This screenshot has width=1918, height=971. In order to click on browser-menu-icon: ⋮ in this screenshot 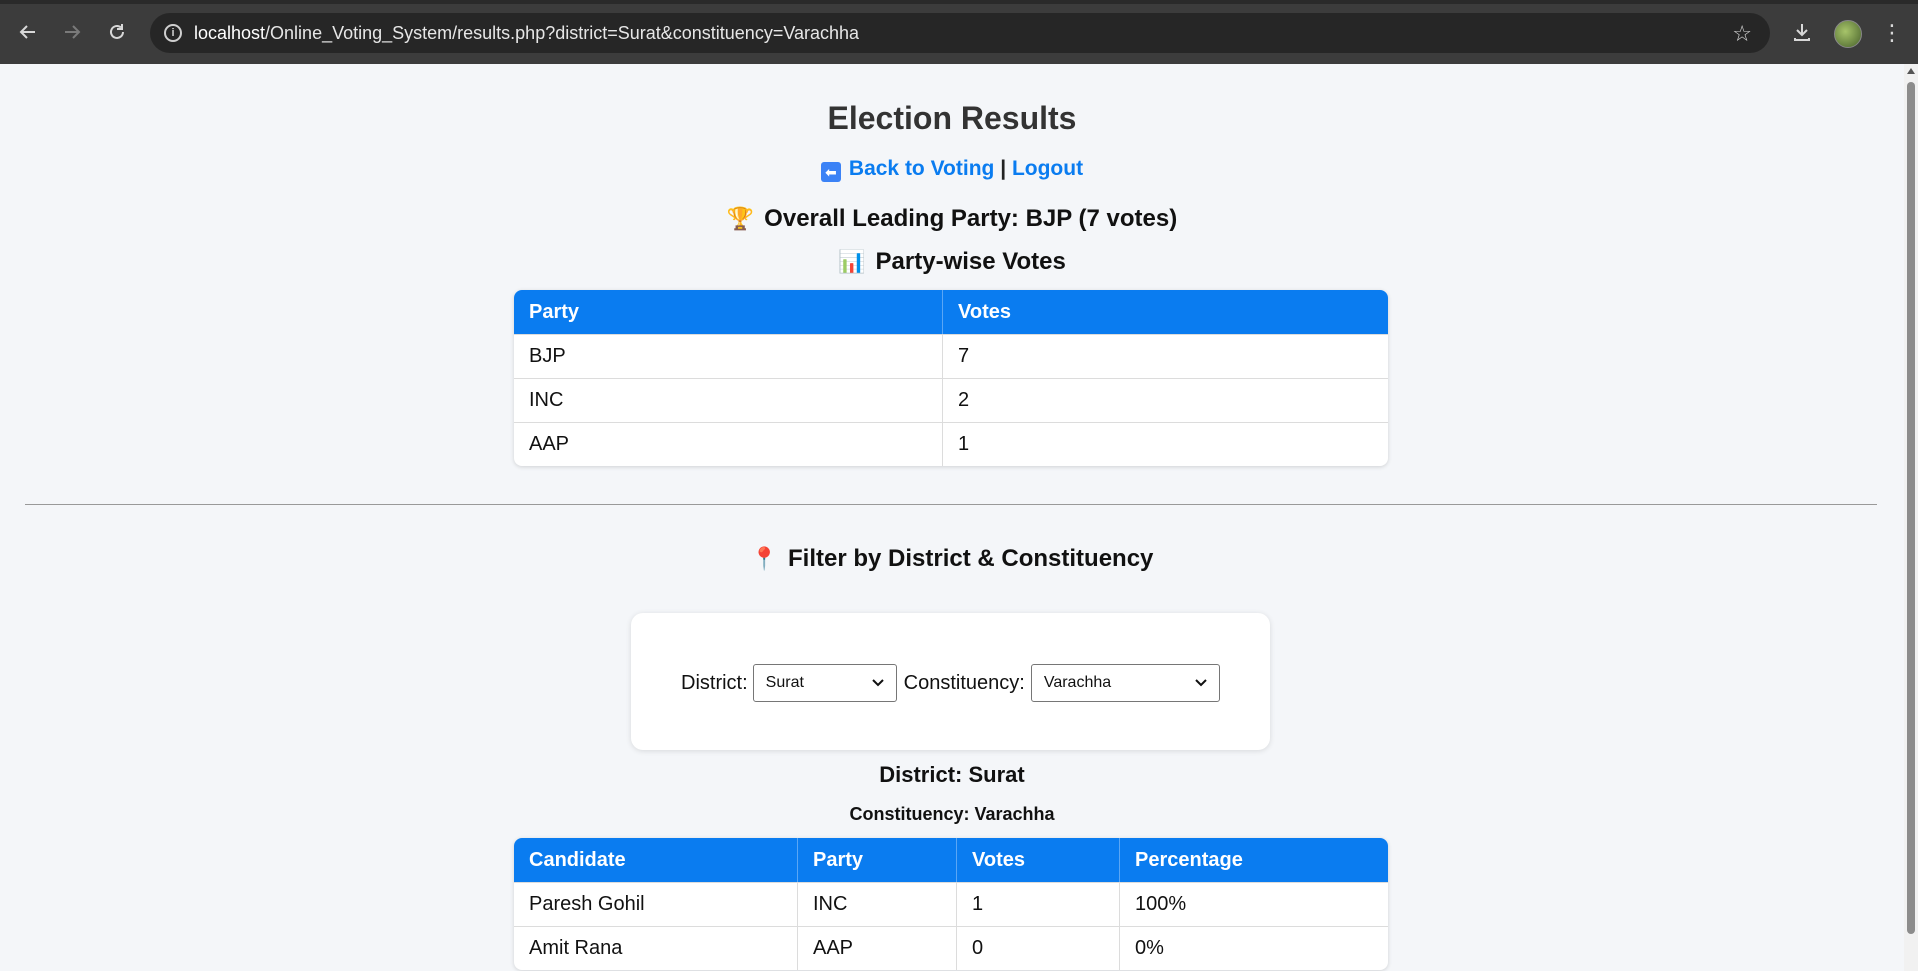, I will do `click(1892, 33)`.